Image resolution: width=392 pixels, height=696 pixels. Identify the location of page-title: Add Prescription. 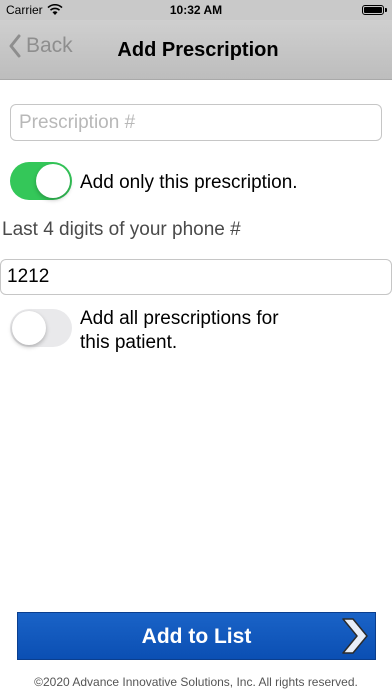
(198, 50).